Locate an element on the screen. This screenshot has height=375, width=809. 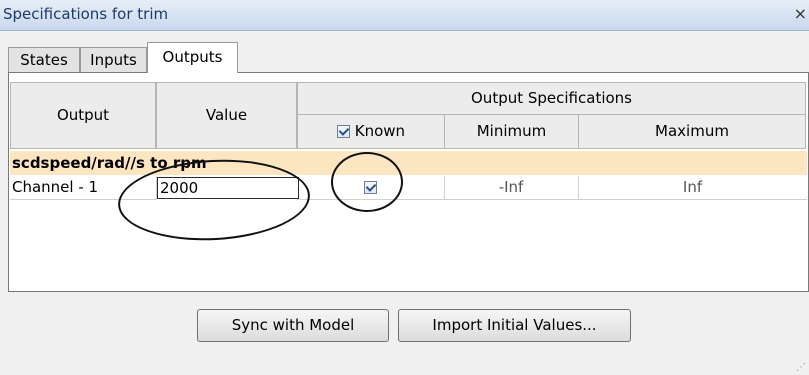
known-checkbox is located at coordinates (370, 187).